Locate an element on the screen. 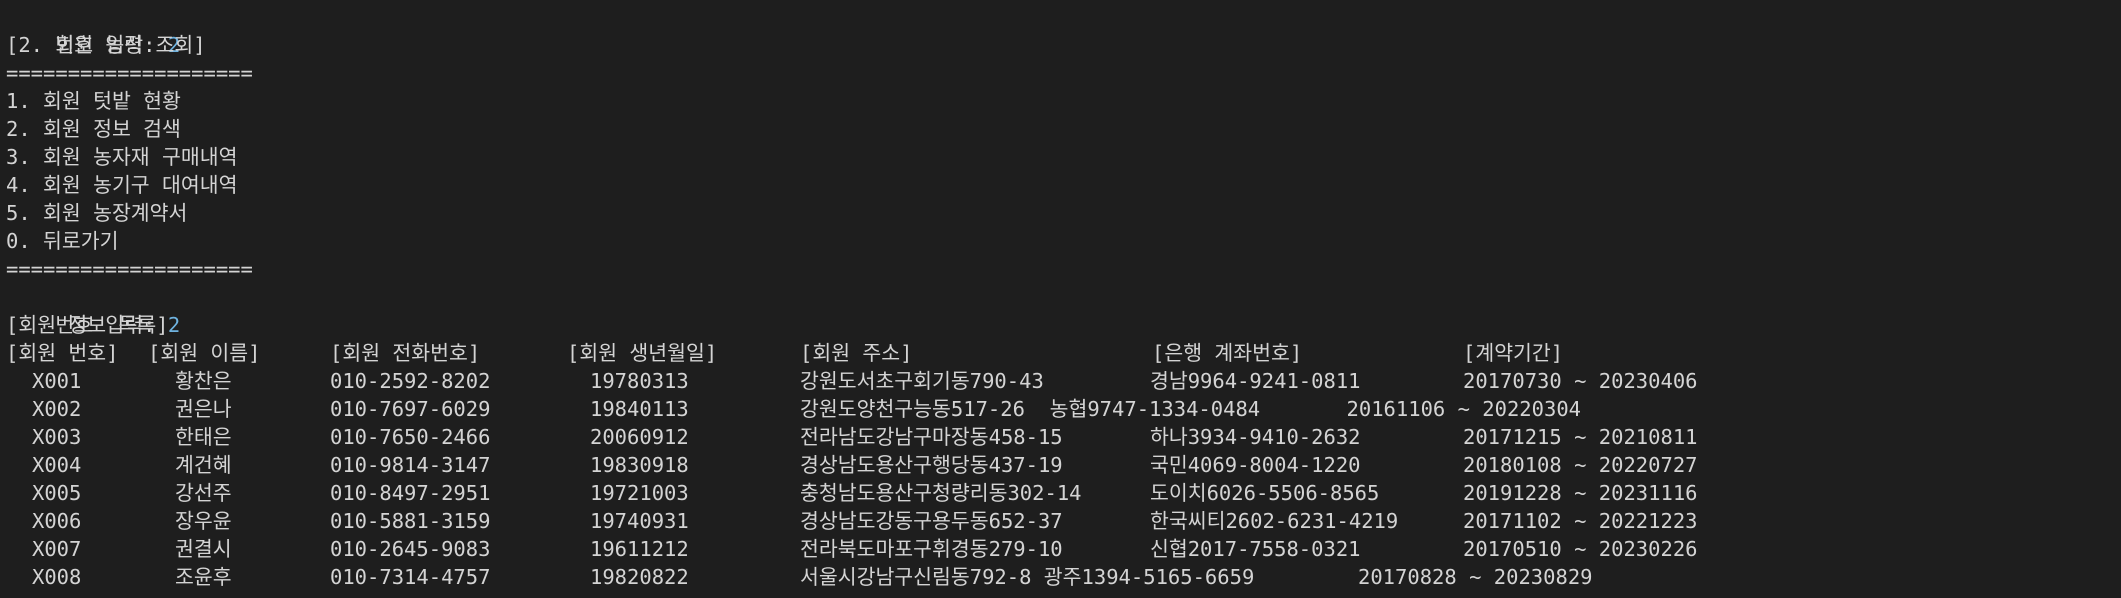  member-phone-cell: 010-7697-6029 is located at coordinates (410, 409).